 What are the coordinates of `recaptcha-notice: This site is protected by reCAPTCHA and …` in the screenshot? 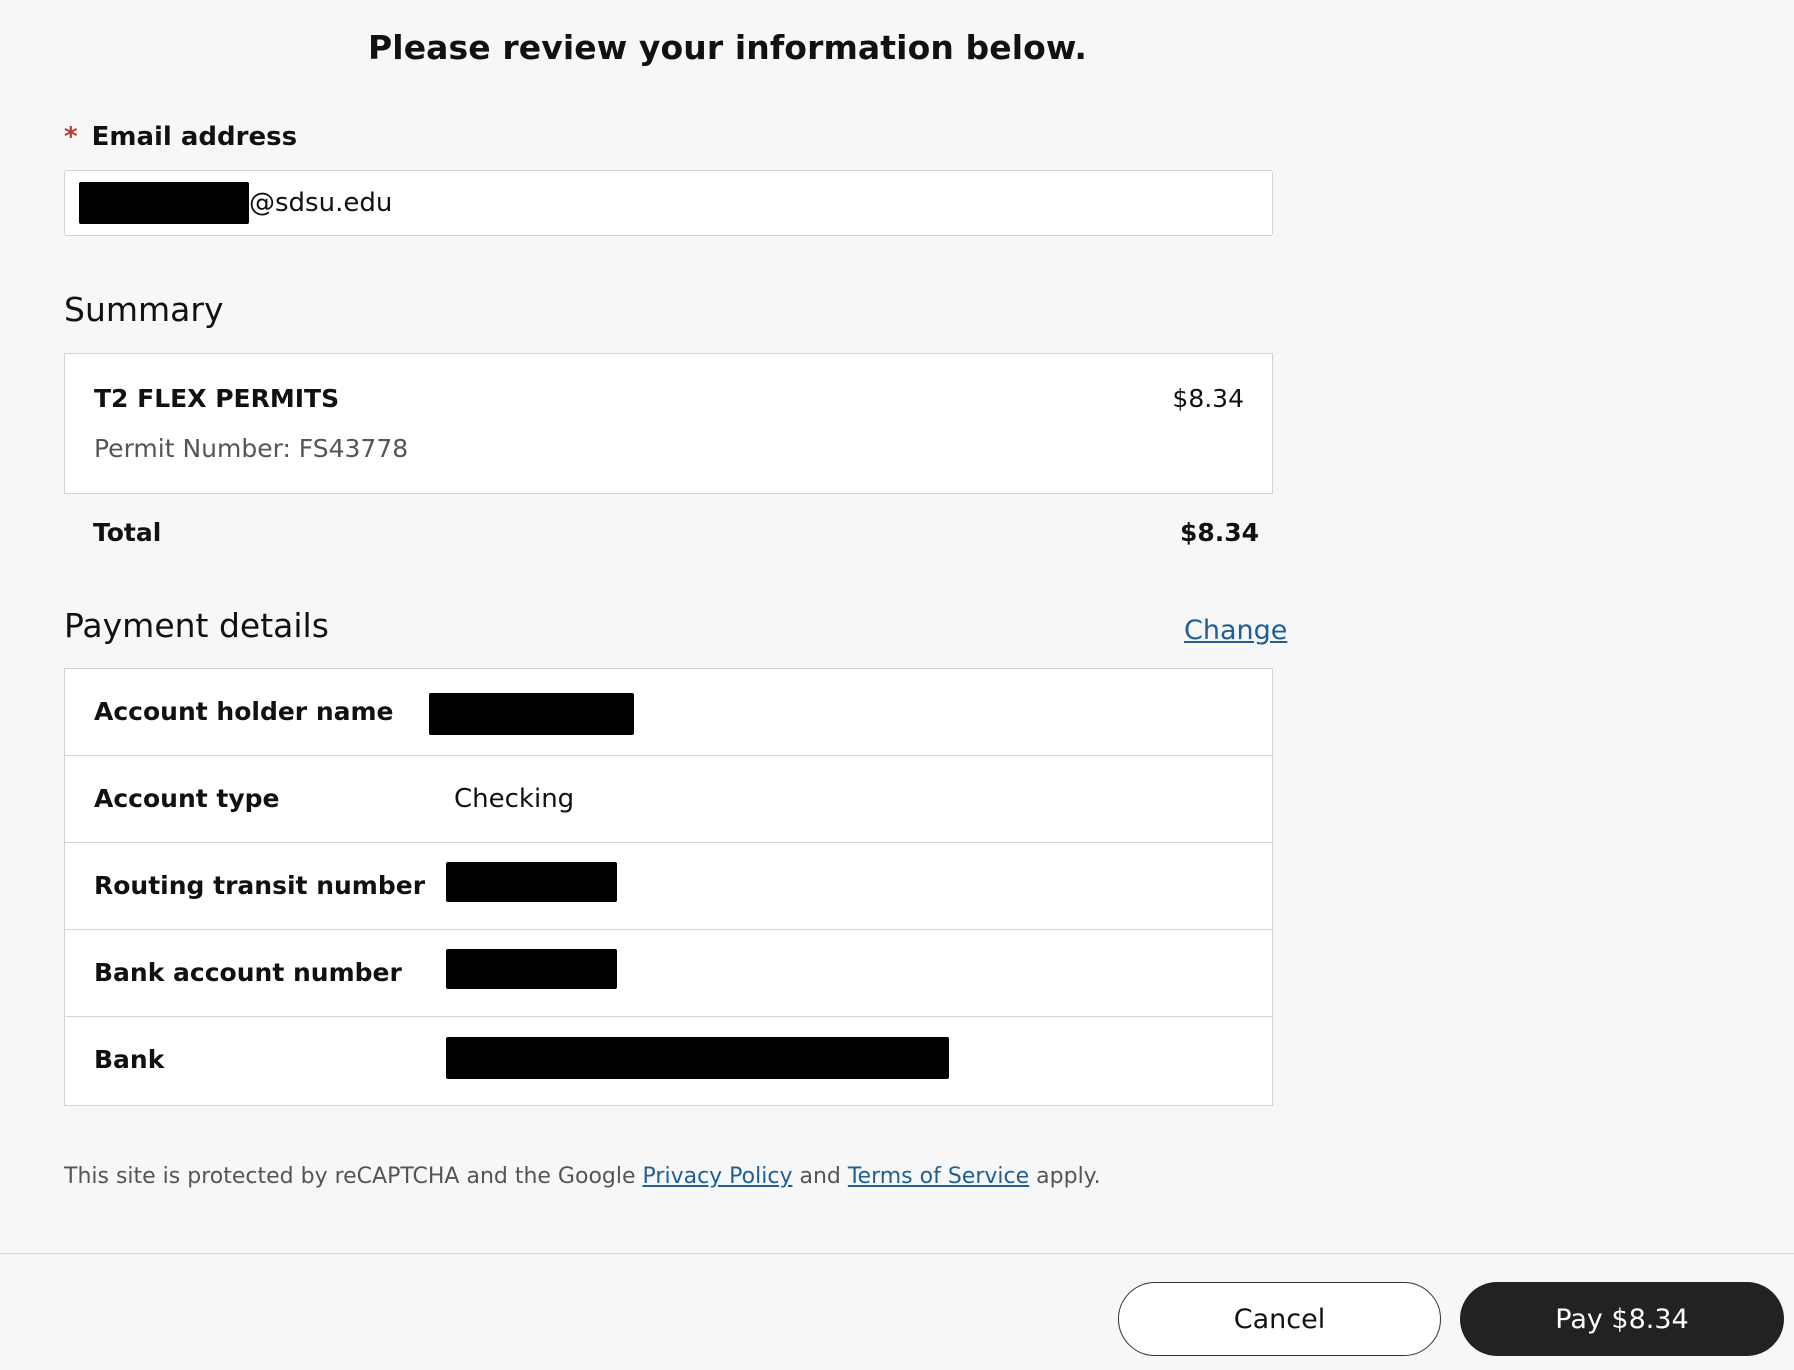 It's located at (582, 1176).